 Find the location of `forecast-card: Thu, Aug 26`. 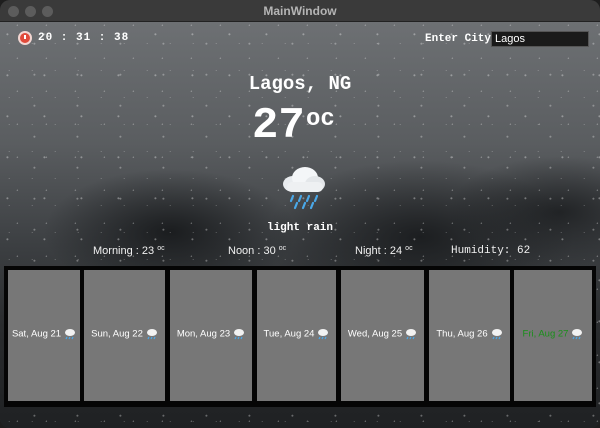

forecast-card: Thu, Aug 26 is located at coordinates (469, 335).